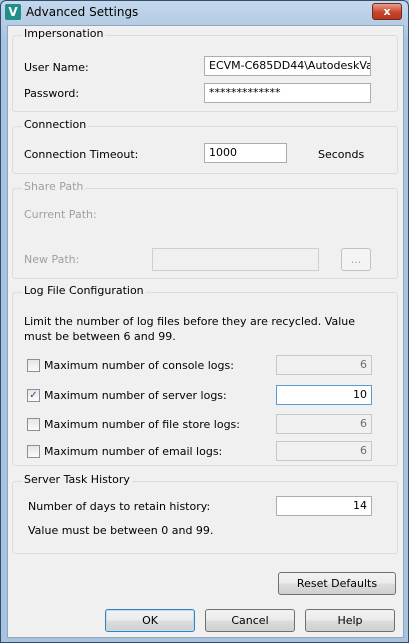 The image size is (409, 643). I want to click on days-range-note: Value must be between 0 and 99., so click(121, 530).